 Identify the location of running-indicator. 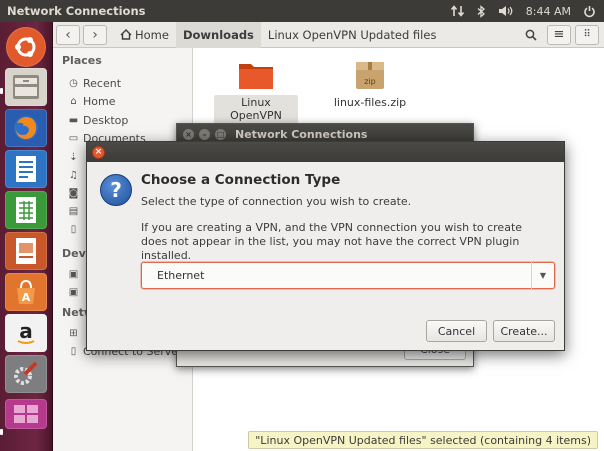
(1, 91).